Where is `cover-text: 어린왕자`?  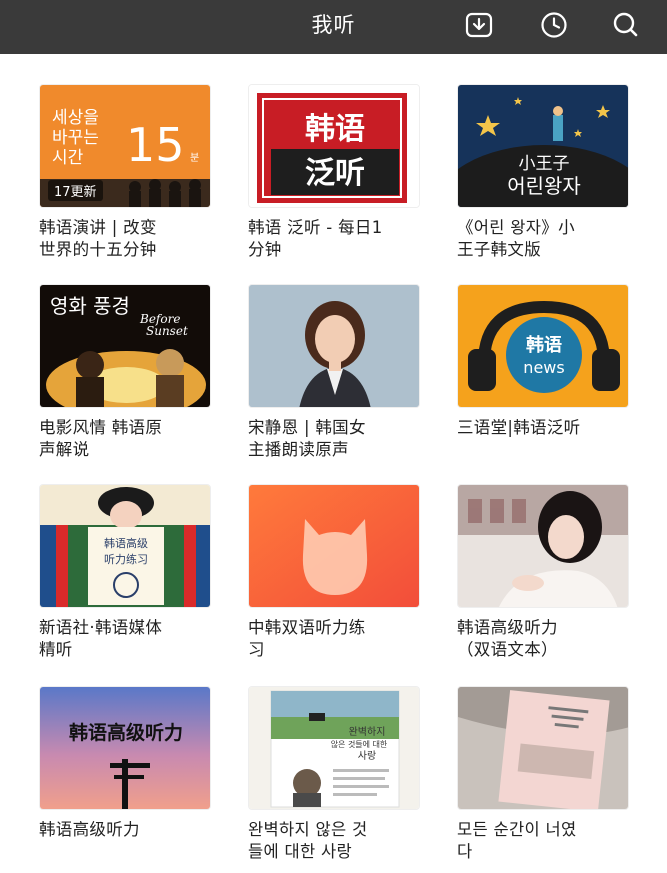 cover-text: 어린왕자 is located at coordinates (544, 186).